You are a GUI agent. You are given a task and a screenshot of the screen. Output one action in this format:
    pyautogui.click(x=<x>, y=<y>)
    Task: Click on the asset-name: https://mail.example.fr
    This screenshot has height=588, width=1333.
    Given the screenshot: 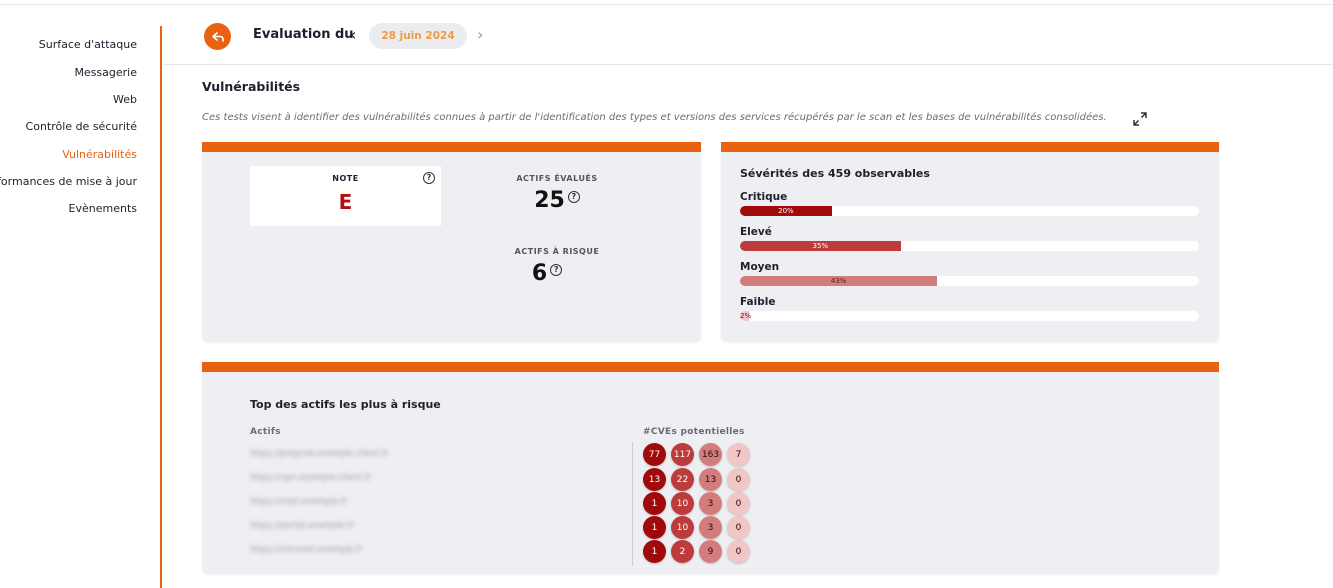 What is the action you would take?
    pyautogui.click(x=298, y=502)
    